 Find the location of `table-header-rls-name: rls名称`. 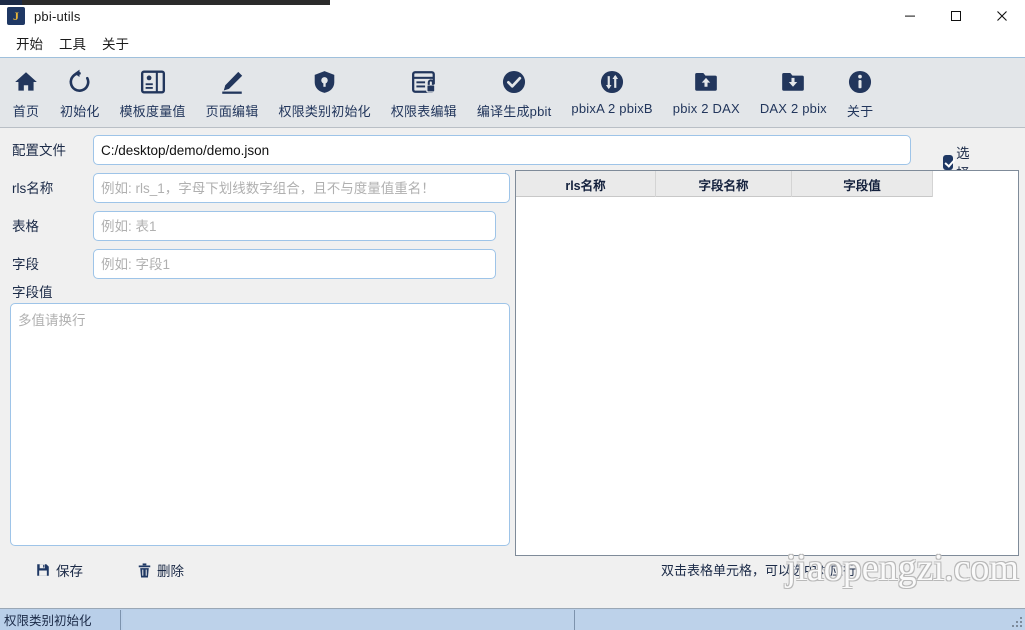

table-header-rls-name: rls名称 is located at coordinates (586, 184).